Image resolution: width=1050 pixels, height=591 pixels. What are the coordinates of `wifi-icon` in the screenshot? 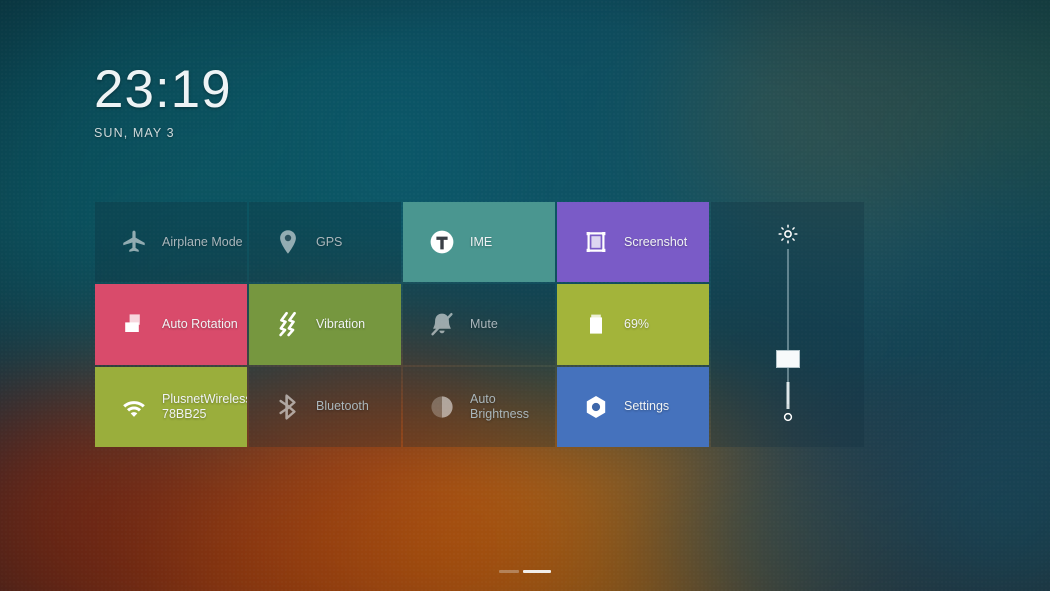 It's located at (134, 407).